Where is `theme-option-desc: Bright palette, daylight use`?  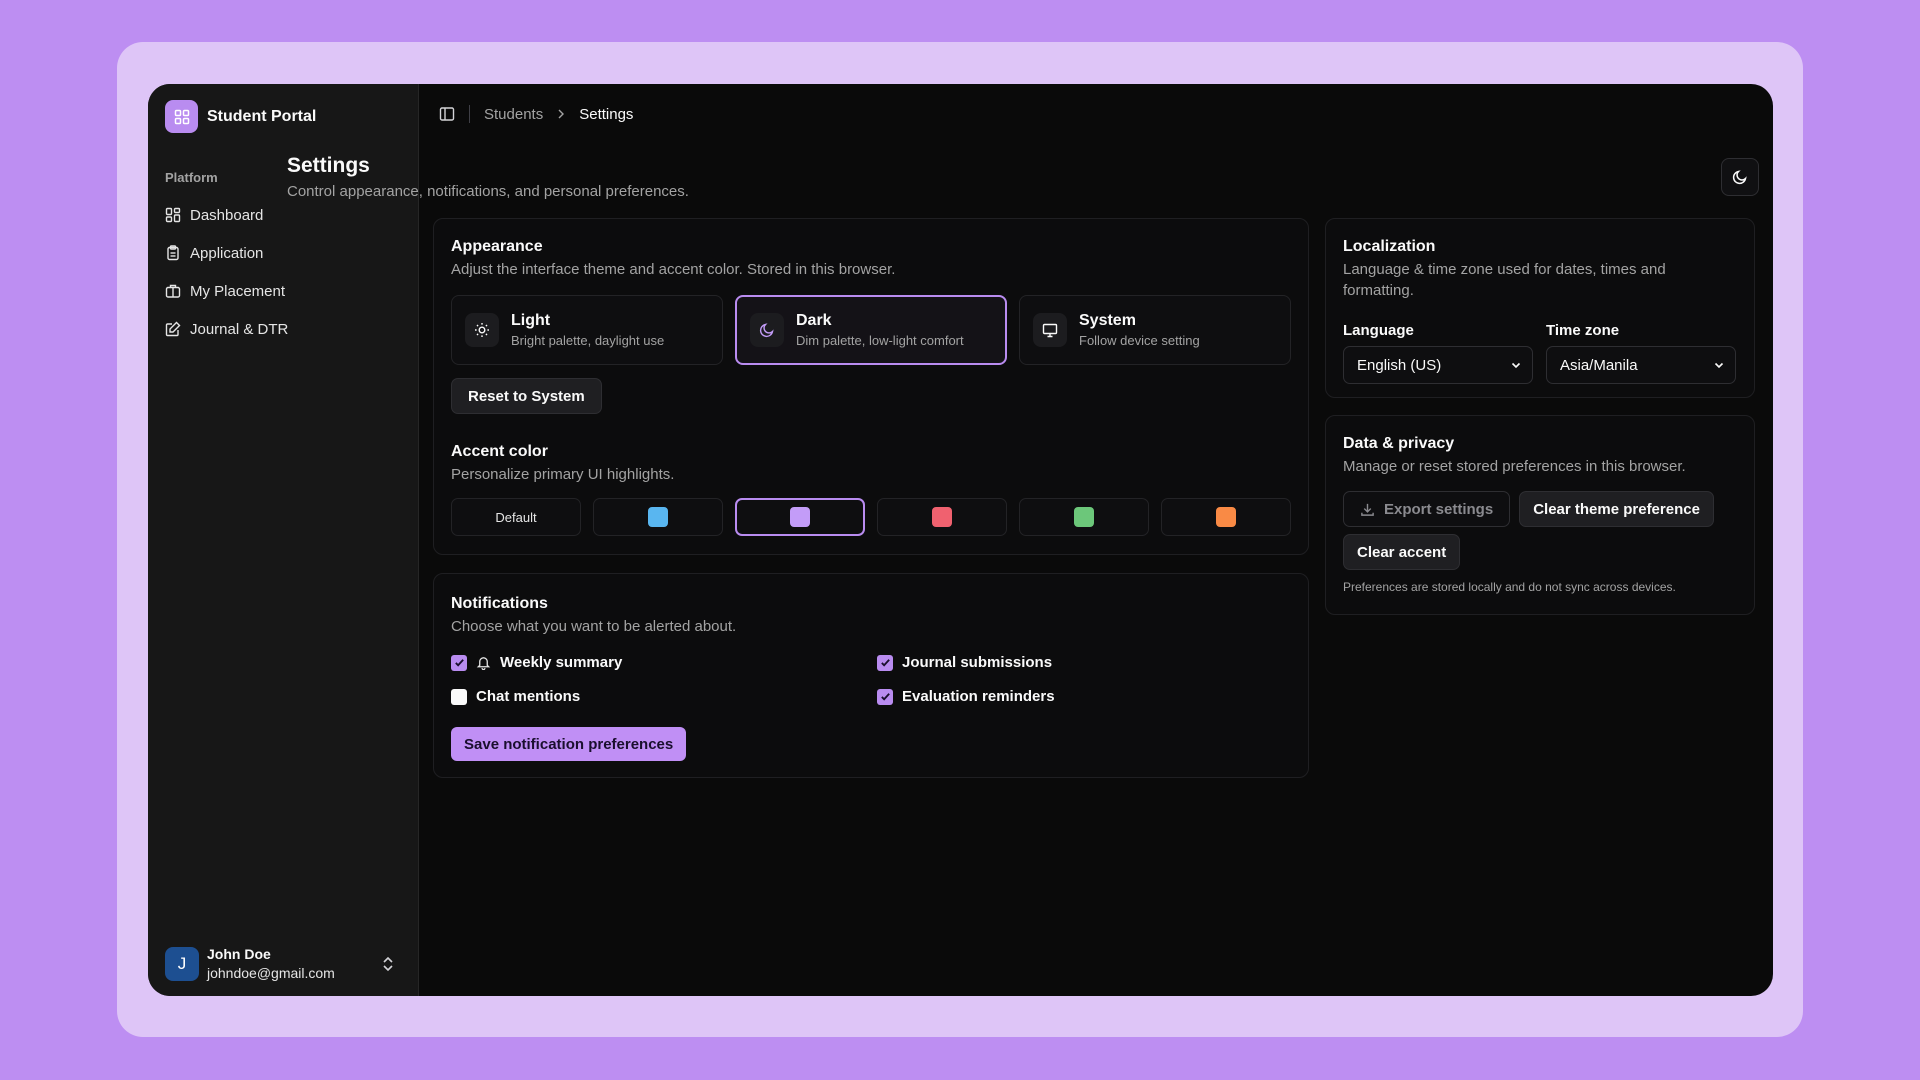 theme-option-desc: Bright palette, daylight use is located at coordinates (588, 340).